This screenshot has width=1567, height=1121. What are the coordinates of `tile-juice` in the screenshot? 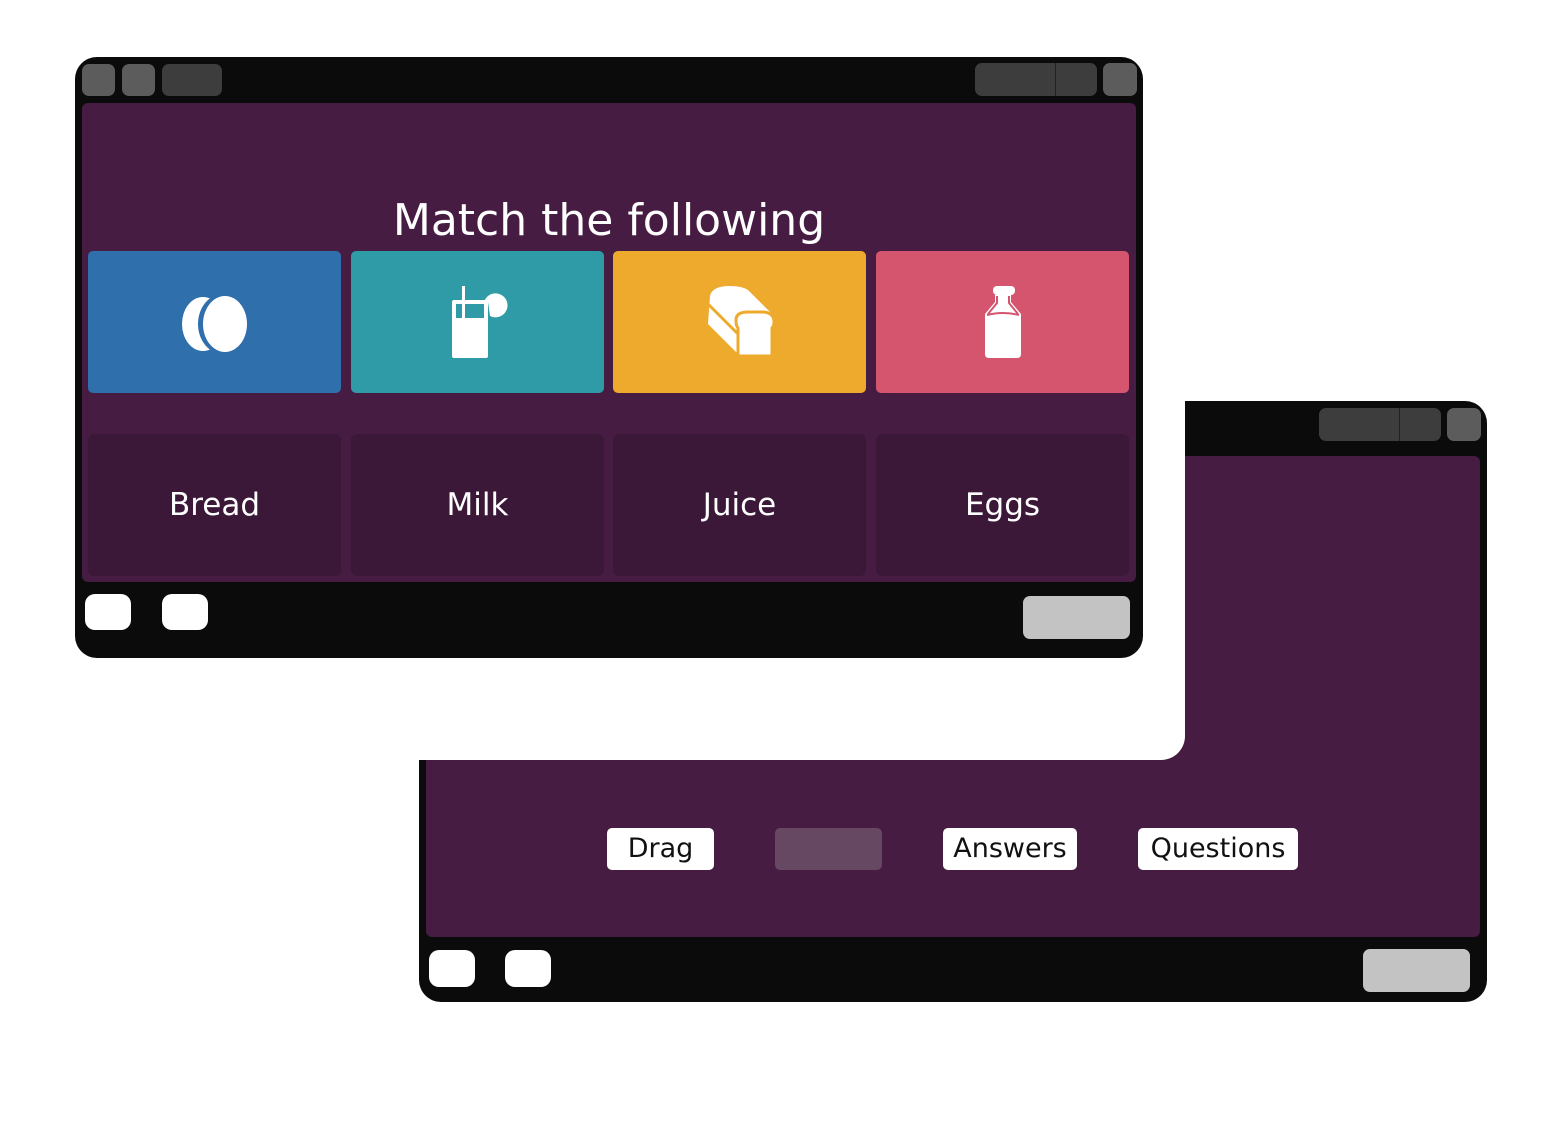 It's located at (477, 322).